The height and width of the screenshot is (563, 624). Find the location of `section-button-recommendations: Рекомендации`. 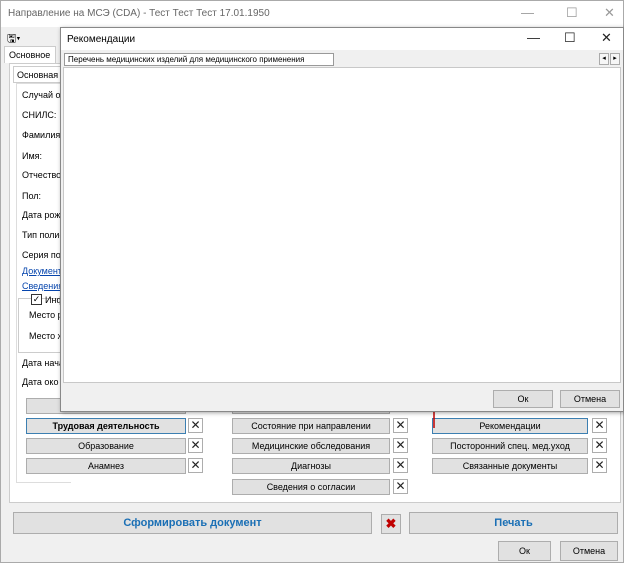

section-button-recommendations: Рекомендации is located at coordinates (510, 426).